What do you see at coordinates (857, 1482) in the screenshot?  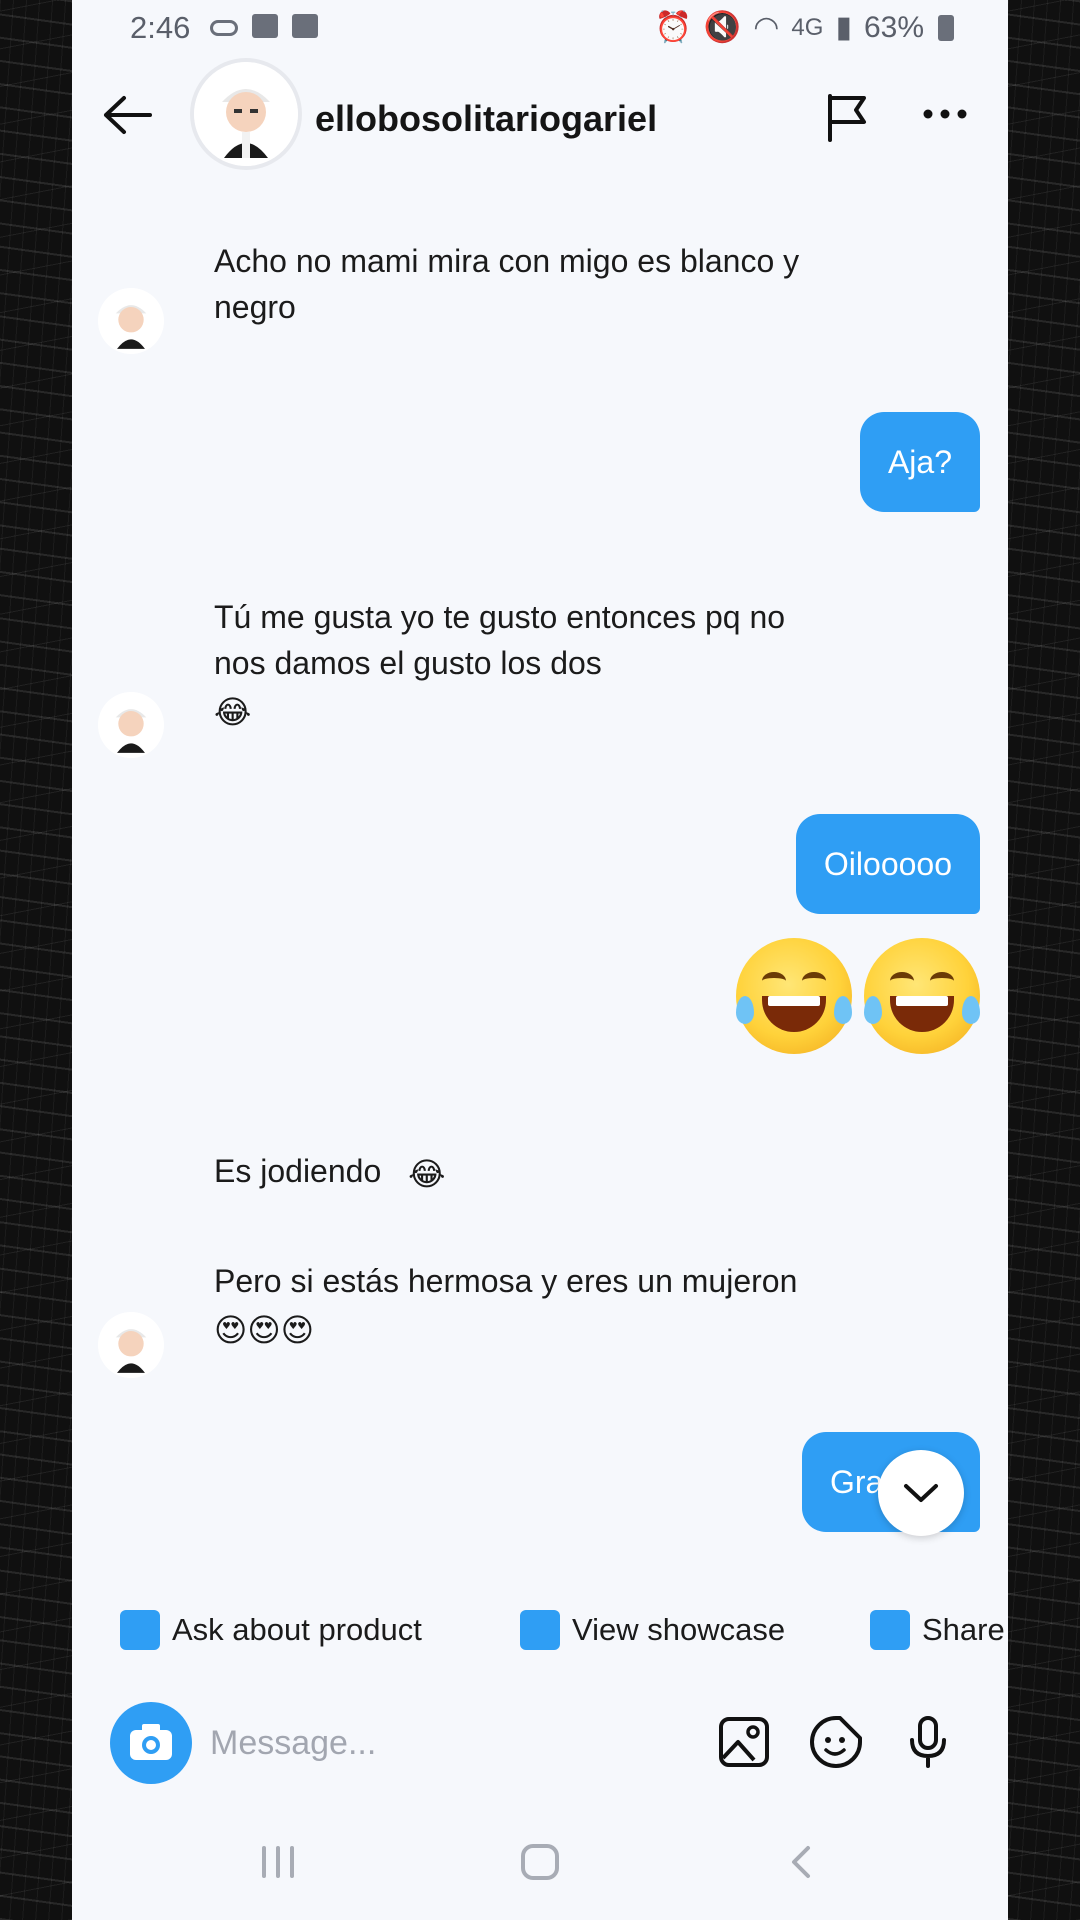 I see `message-text: Gra` at bounding box center [857, 1482].